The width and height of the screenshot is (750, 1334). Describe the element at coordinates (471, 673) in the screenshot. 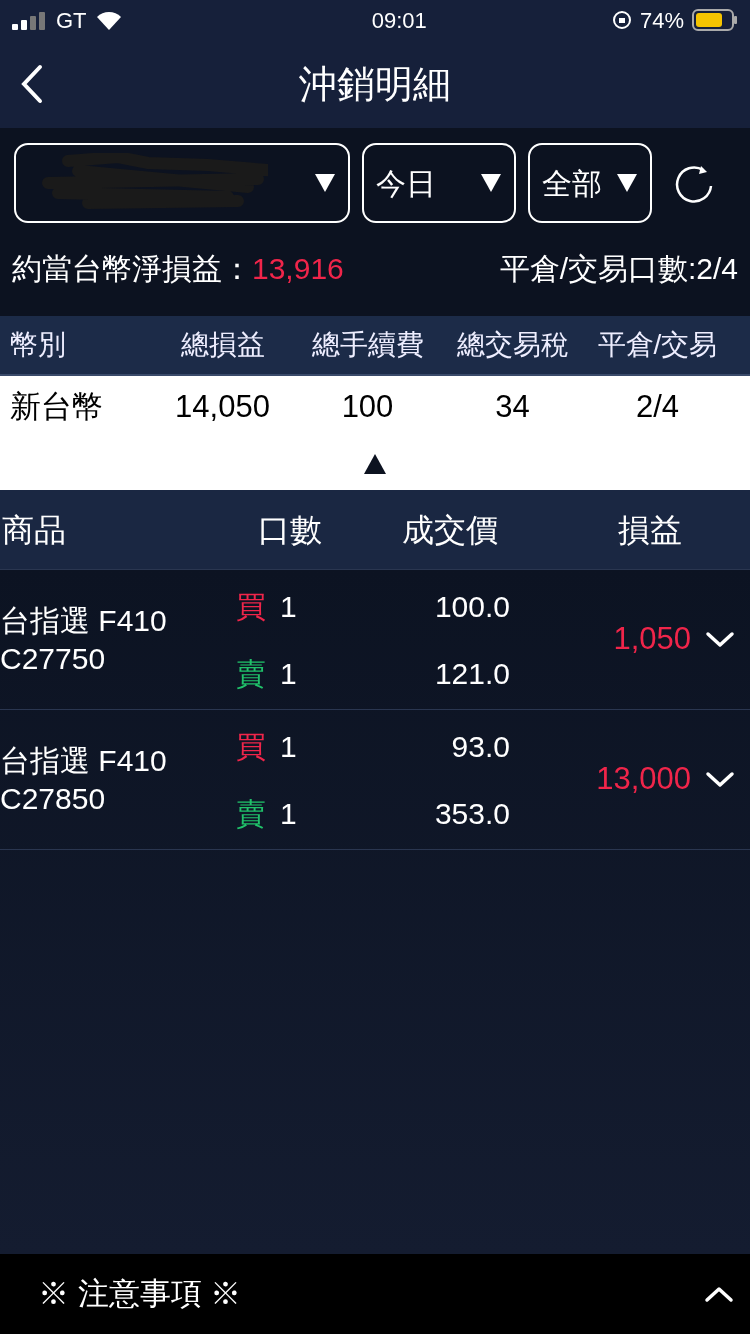

I see `price-text: 121.0` at that location.